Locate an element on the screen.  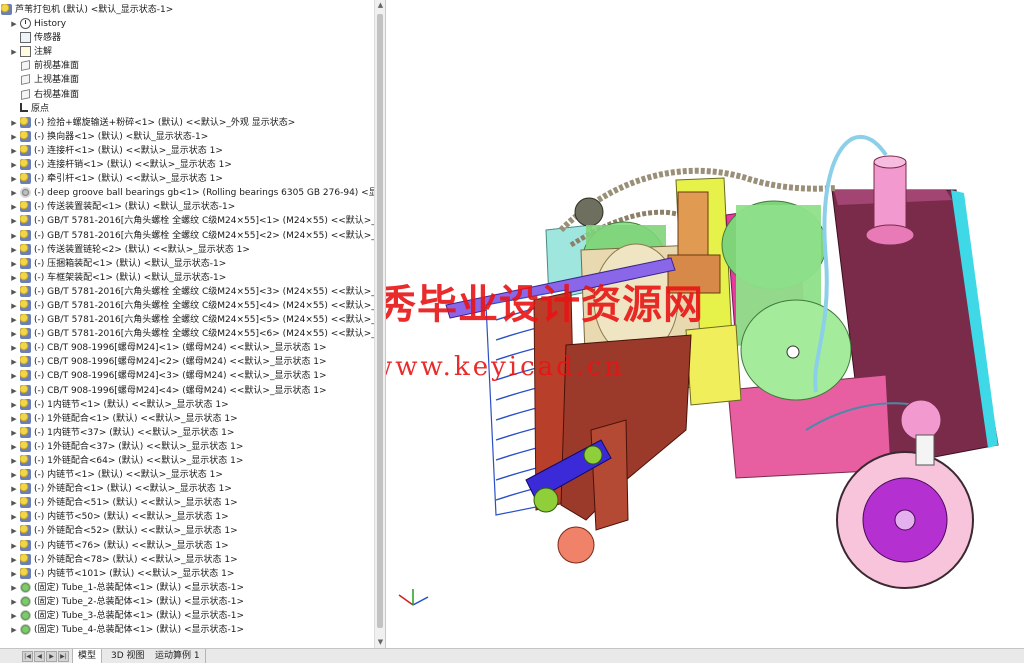
view-tab: 运动算例 1 is located at coordinates (178, 656).